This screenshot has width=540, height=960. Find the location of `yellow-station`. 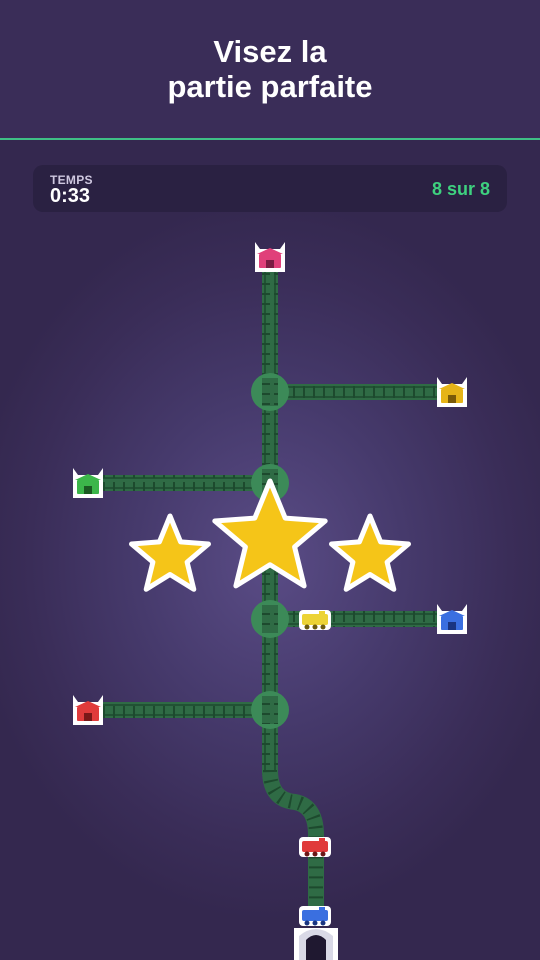

yellow-station is located at coordinates (452, 392).